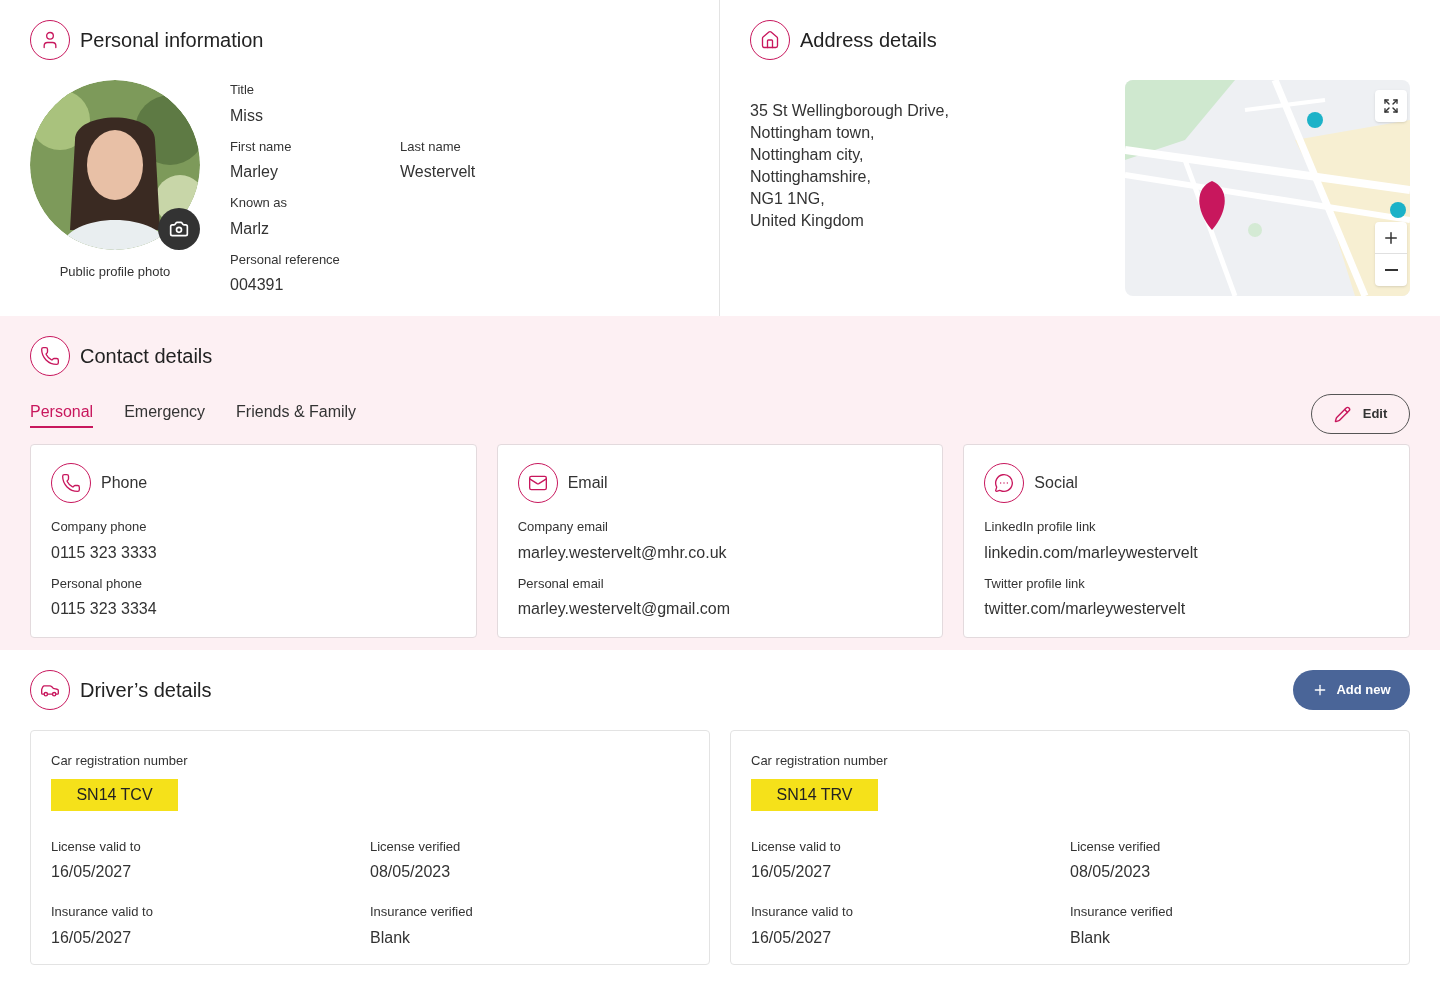 Image resolution: width=1440 pixels, height=985 pixels. Describe the element at coordinates (849, 111) in the screenshot. I see `address-line: 35 St Wellingborough Drive,` at that location.